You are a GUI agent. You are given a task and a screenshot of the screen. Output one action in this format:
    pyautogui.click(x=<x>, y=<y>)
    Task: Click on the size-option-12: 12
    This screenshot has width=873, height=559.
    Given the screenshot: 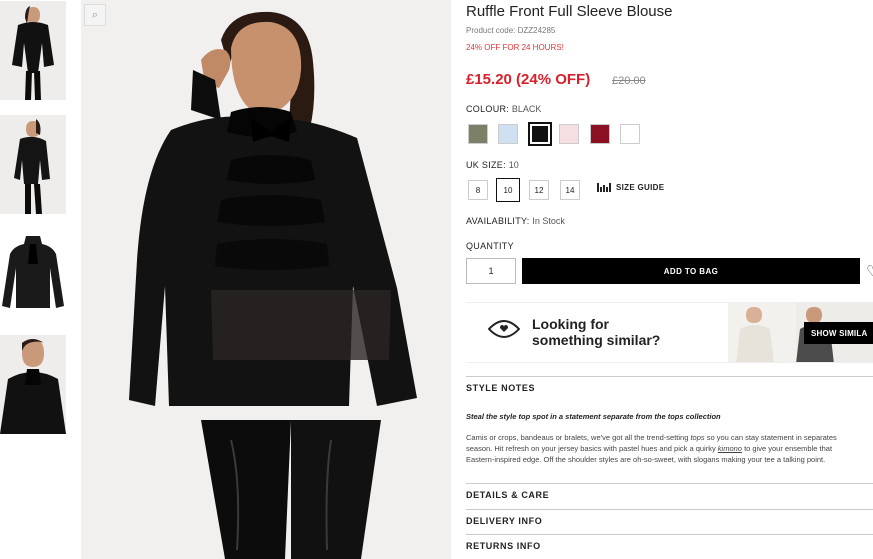 What is the action you would take?
    pyautogui.click(x=539, y=190)
    